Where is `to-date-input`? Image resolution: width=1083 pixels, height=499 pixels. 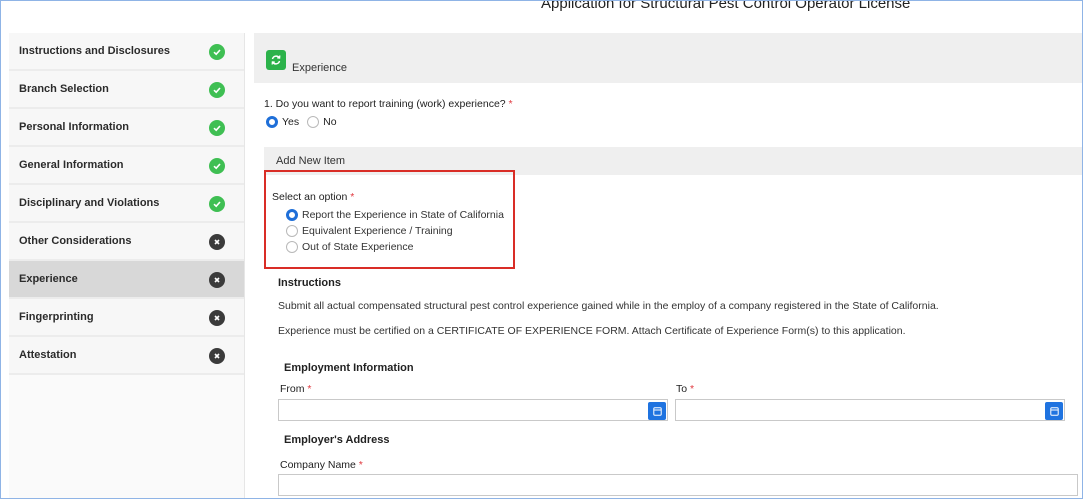 to-date-input is located at coordinates (870, 410).